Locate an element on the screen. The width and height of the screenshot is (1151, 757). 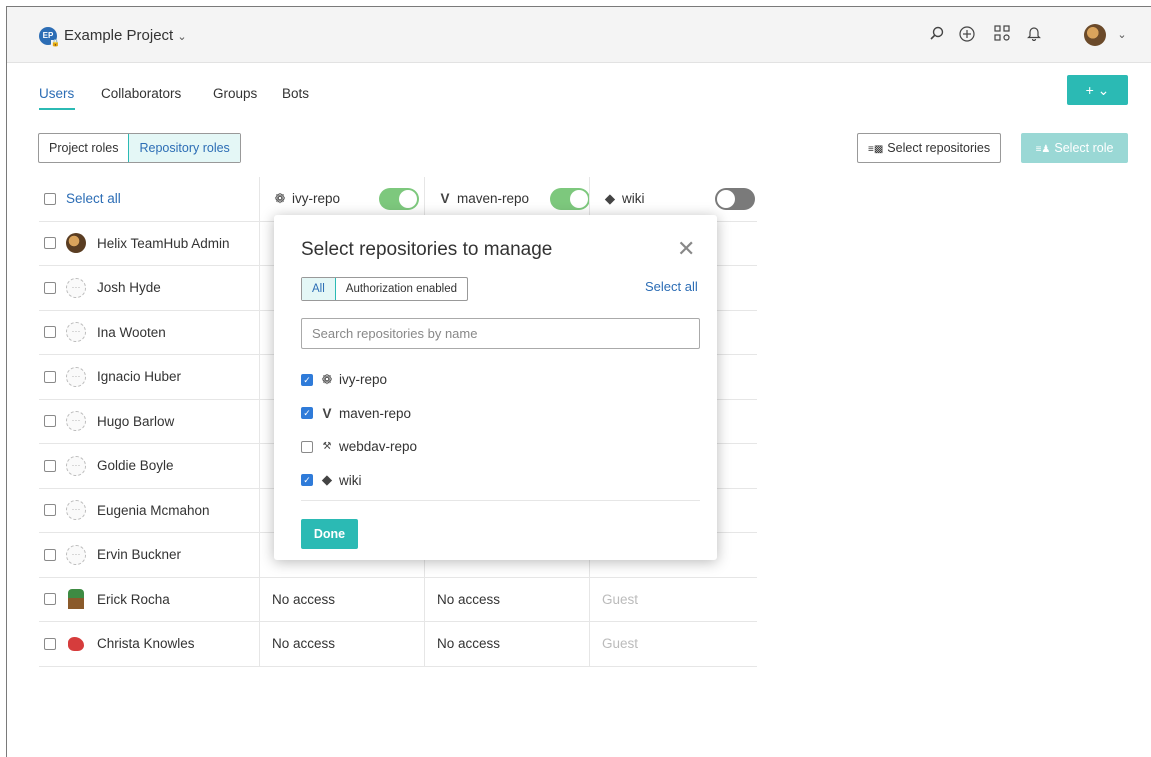
user-name: Goldie Boyle is located at coordinates (135, 466).